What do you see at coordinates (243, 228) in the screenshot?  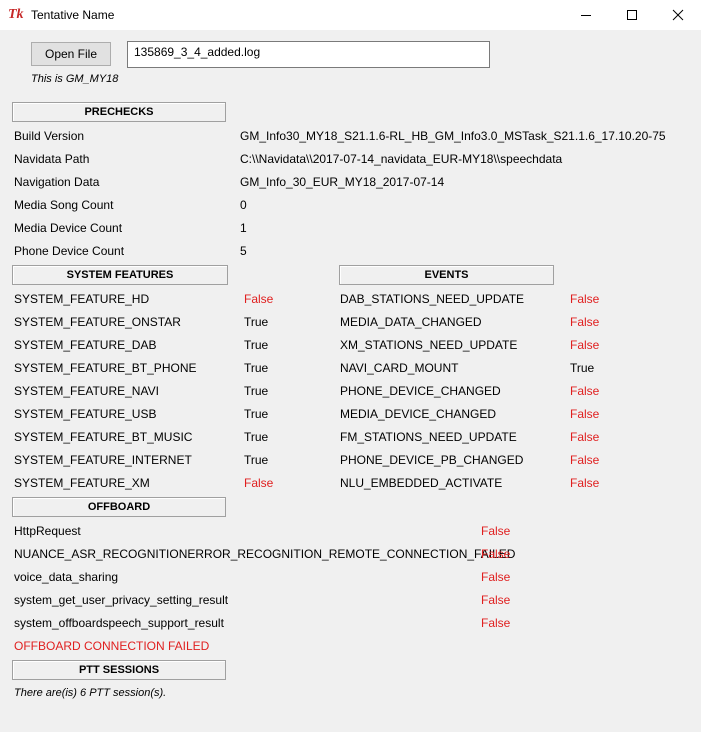 I see `precheck-value: 1` at bounding box center [243, 228].